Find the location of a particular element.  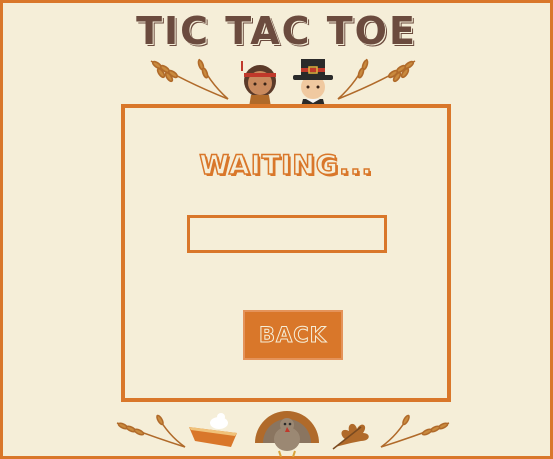

header-illustration is located at coordinates (283, 82).